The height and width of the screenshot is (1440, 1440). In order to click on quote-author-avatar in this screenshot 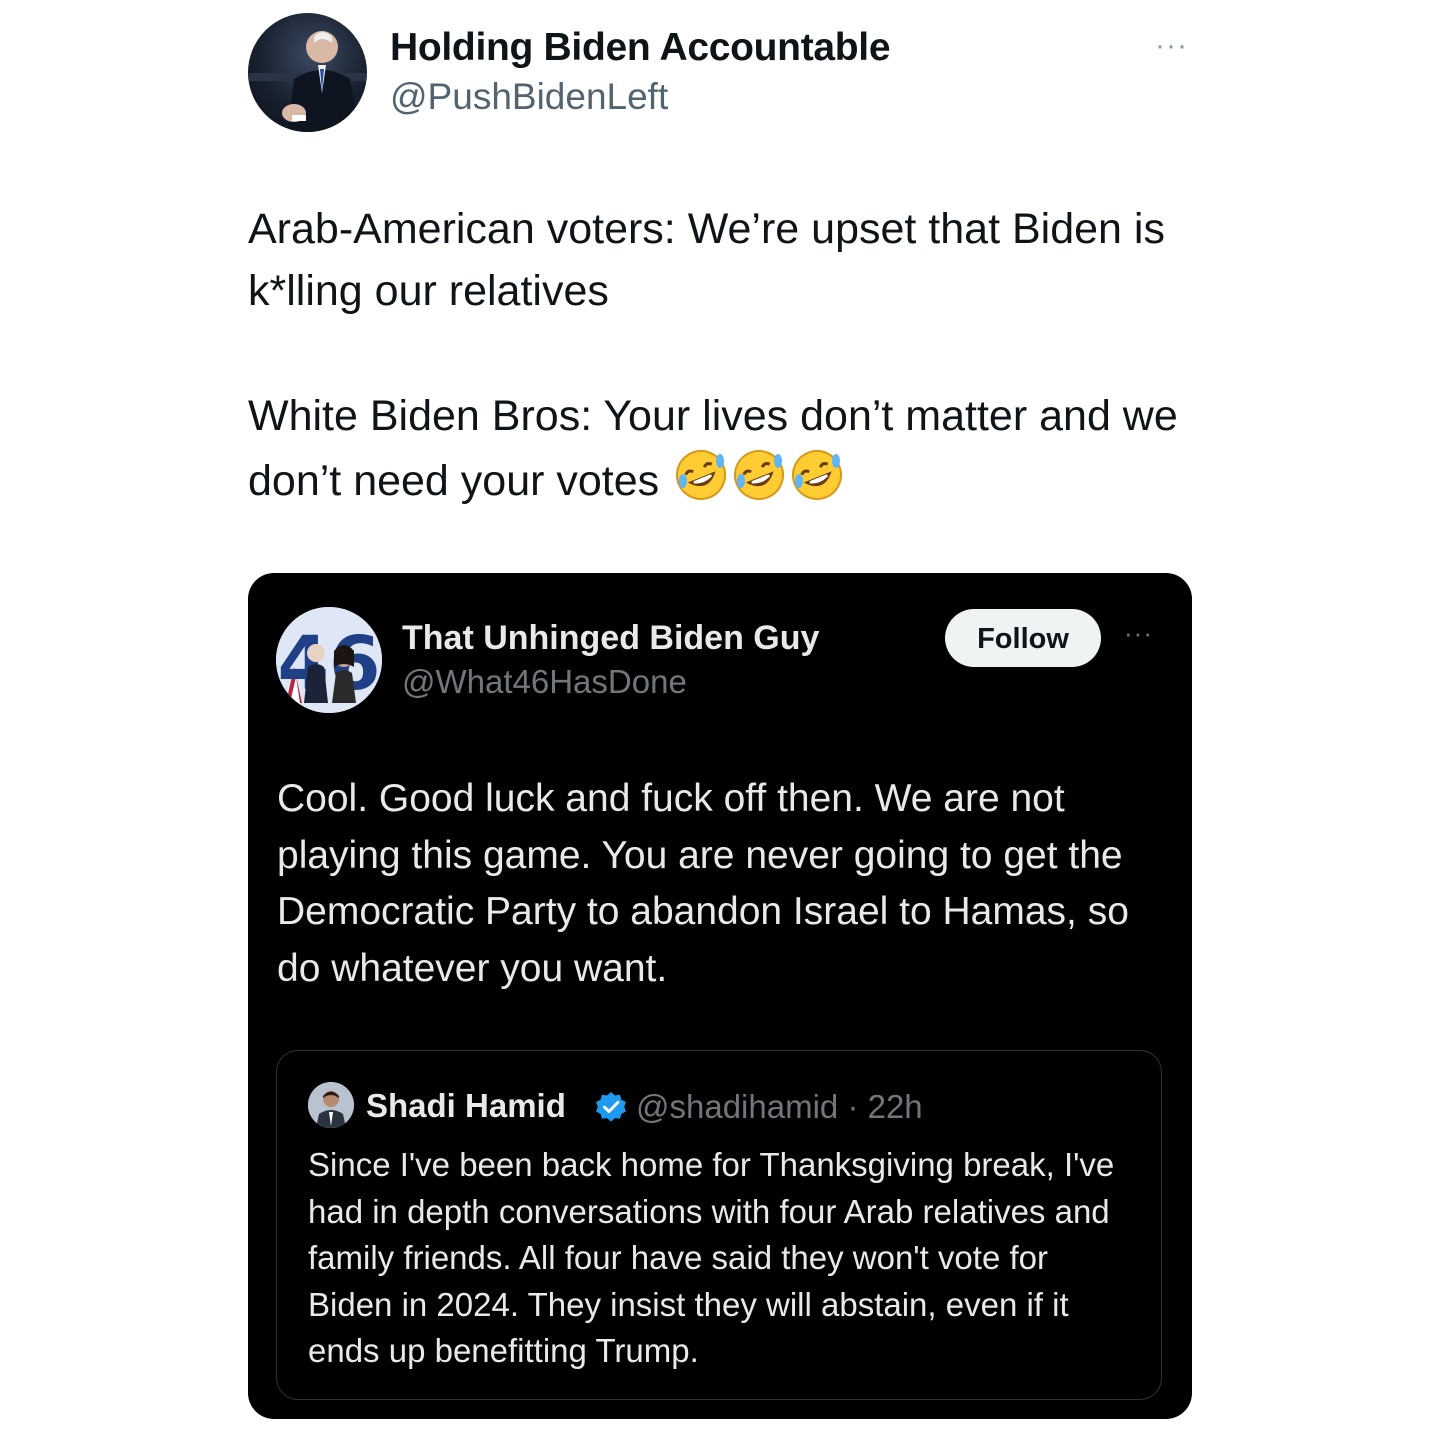, I will do `click(331, 1105)`.